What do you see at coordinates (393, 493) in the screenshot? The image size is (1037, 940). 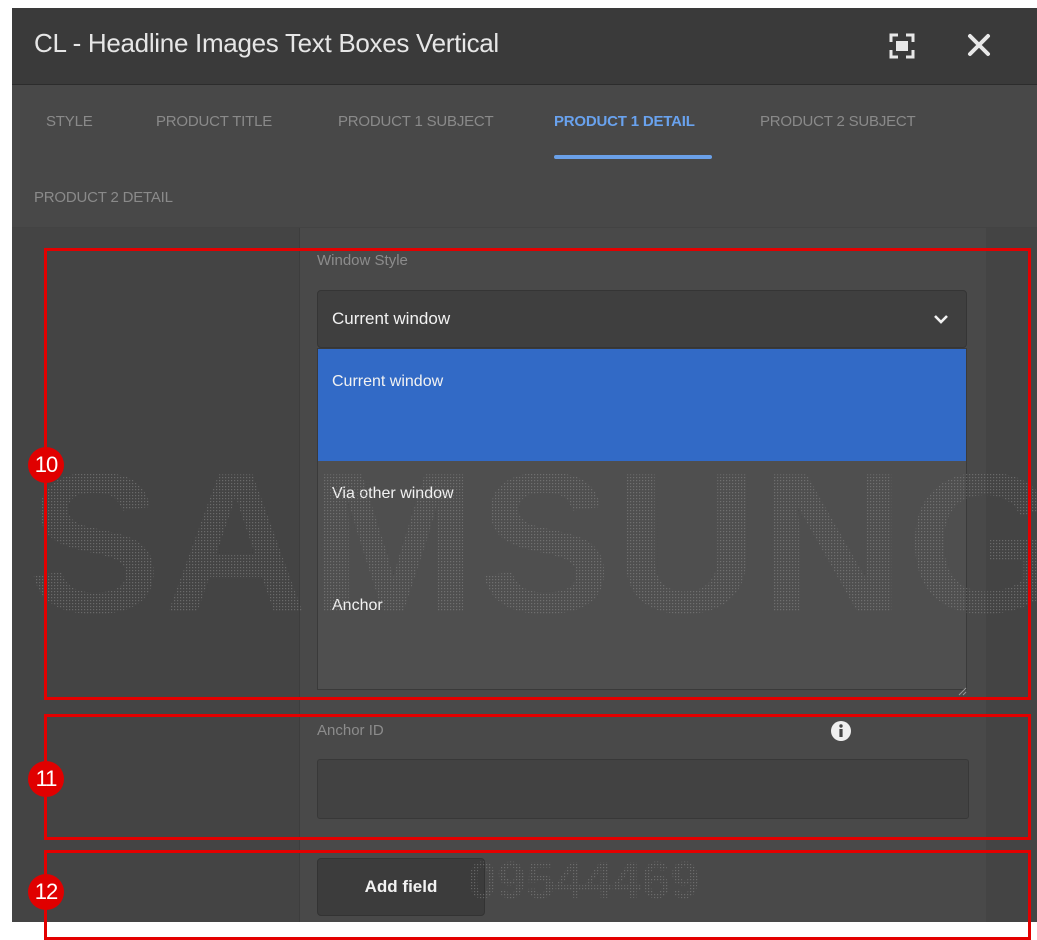 I see `option-label: Via other window` at bounding box center [393, 493].